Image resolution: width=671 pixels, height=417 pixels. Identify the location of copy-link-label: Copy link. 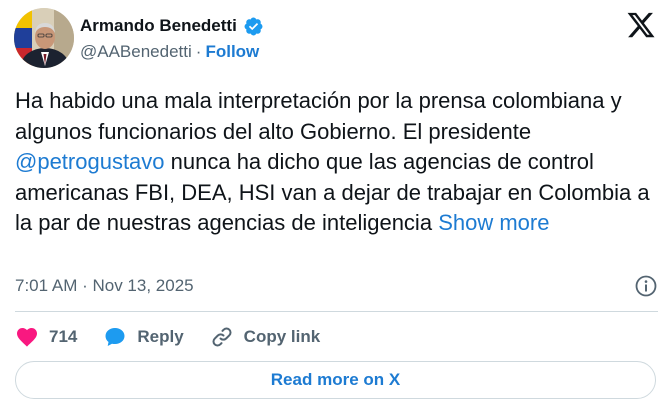
(282, 336).